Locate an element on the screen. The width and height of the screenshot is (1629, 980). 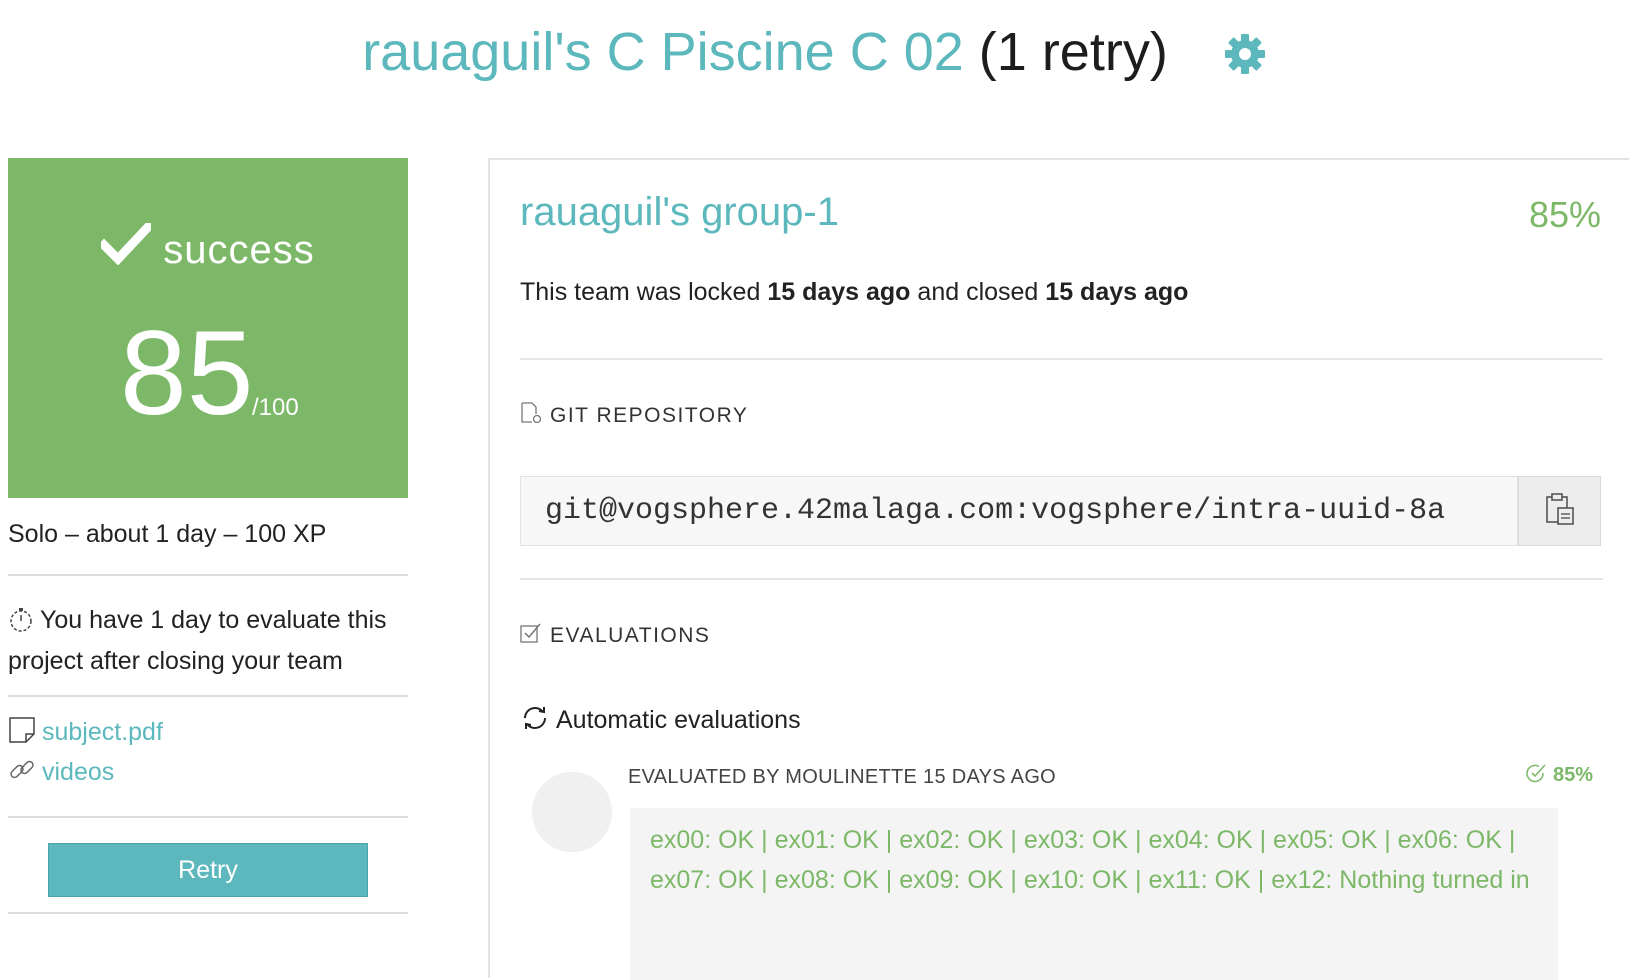
repository-url-input is located at coordinates (1019, 511).